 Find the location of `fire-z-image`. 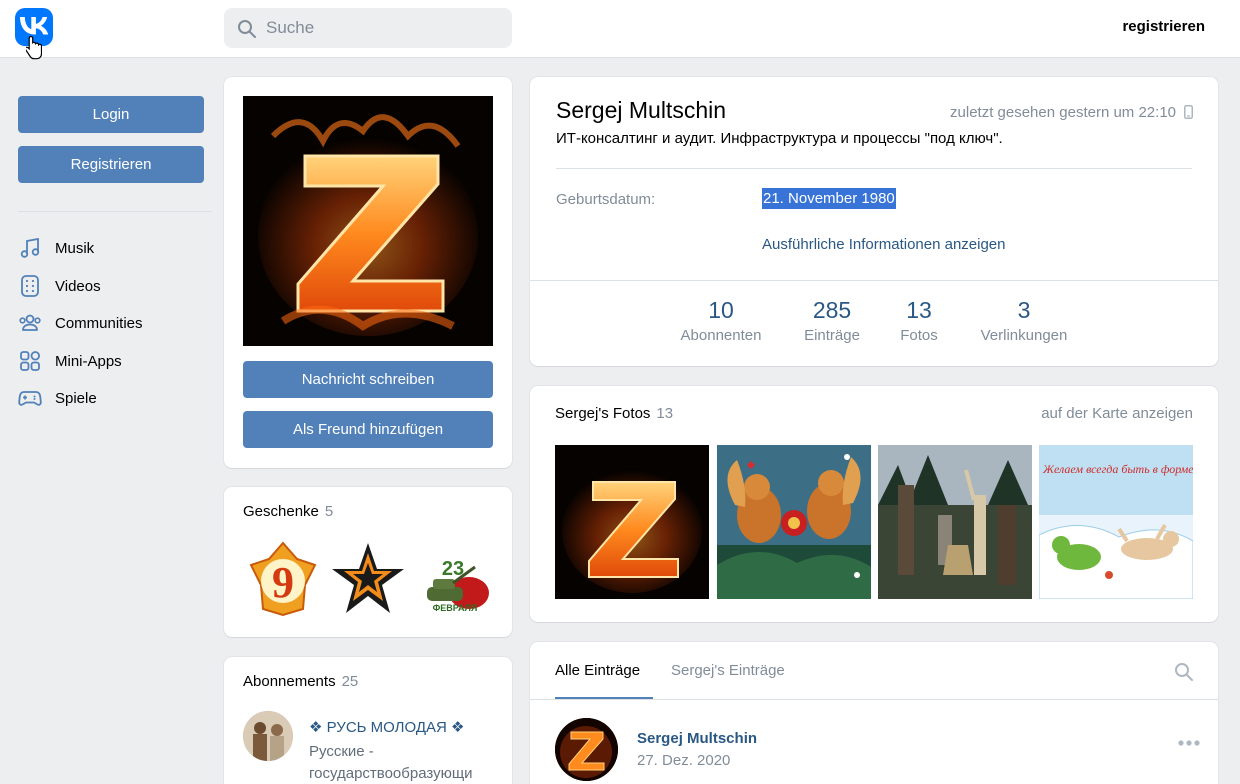

fire-z-image is located at coordinates (368, 221).